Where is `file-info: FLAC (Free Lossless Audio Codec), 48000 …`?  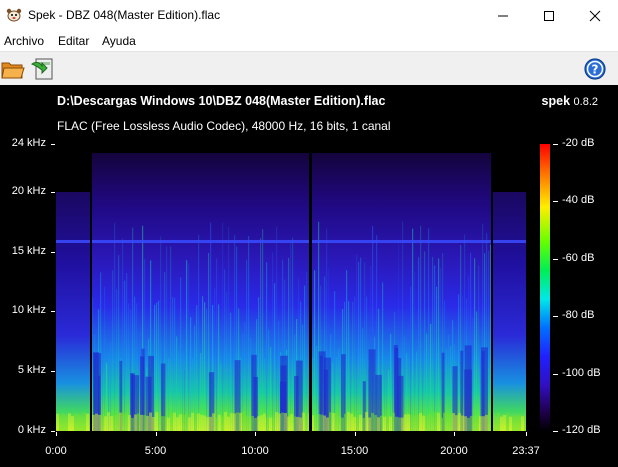 file-info: FLAC (Free Lossless Audio Codec), 48000 … is located at coordinates (224, 126).